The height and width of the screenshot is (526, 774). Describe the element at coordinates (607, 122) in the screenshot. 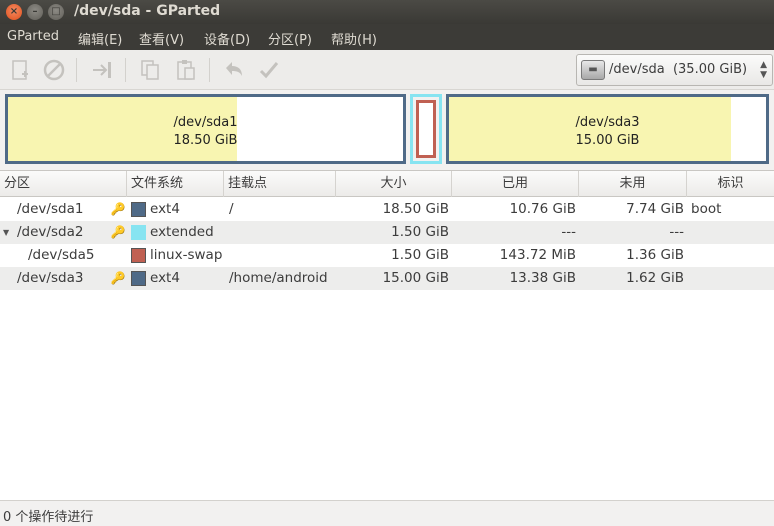

I see `partition-map-name: /dev/sda3` at that location.